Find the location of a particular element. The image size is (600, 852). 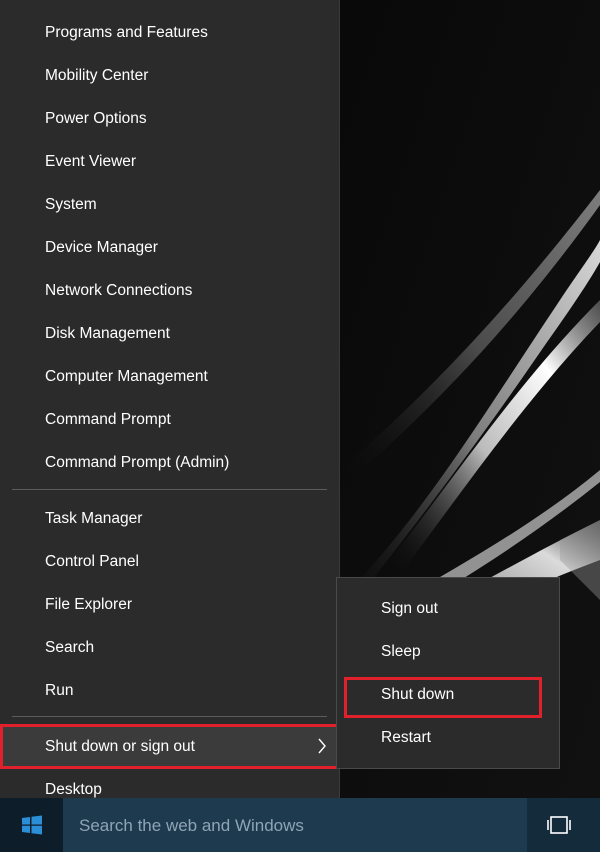

task-view-button is located at coordinates (558, 825).